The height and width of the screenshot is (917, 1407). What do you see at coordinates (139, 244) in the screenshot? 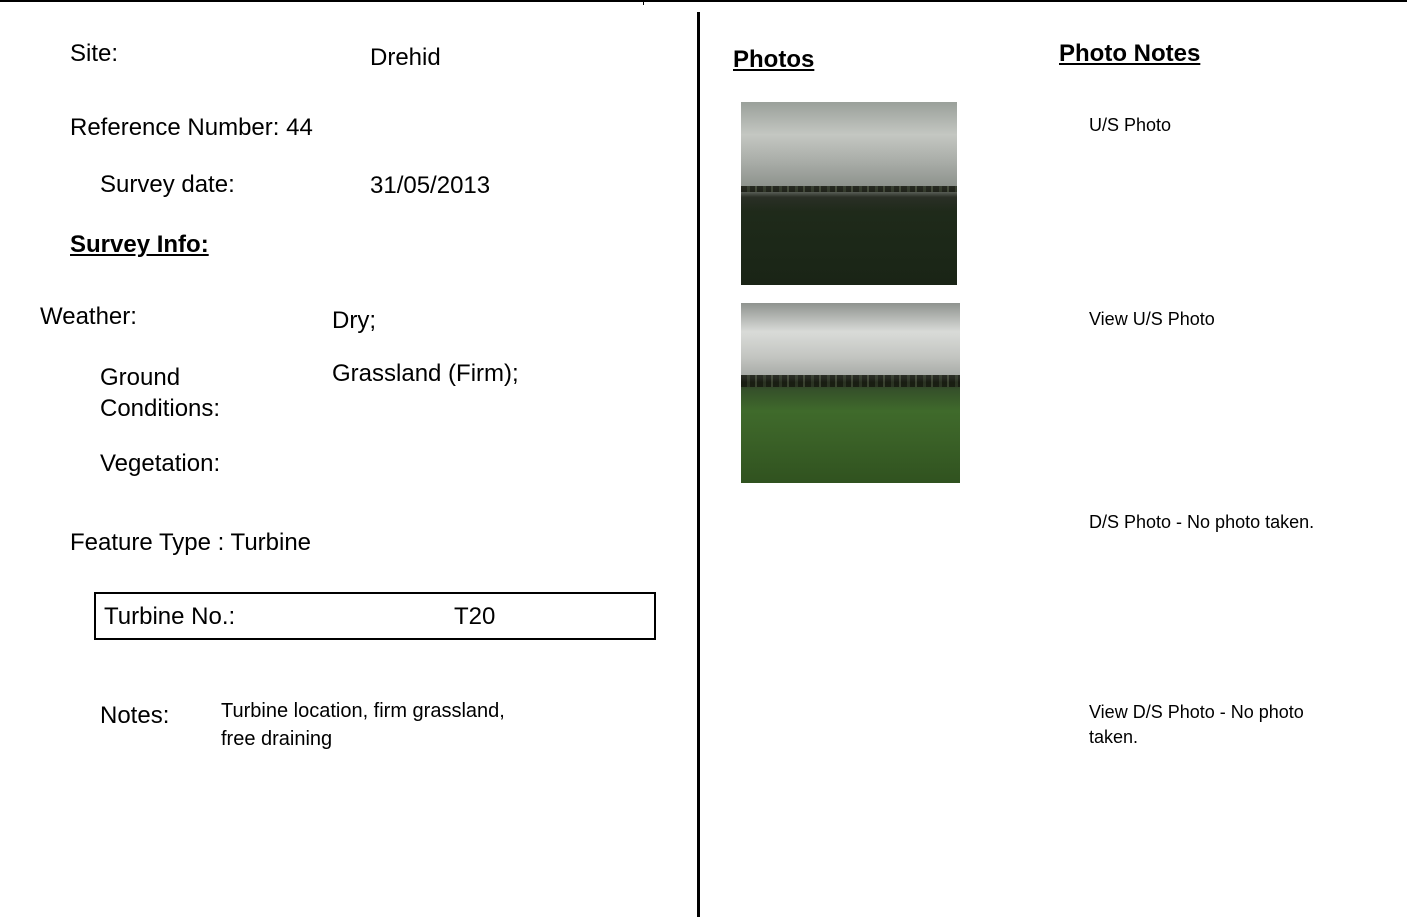
I see `survey-info-heading: Survey Info:` at bounding box center [139, 244].